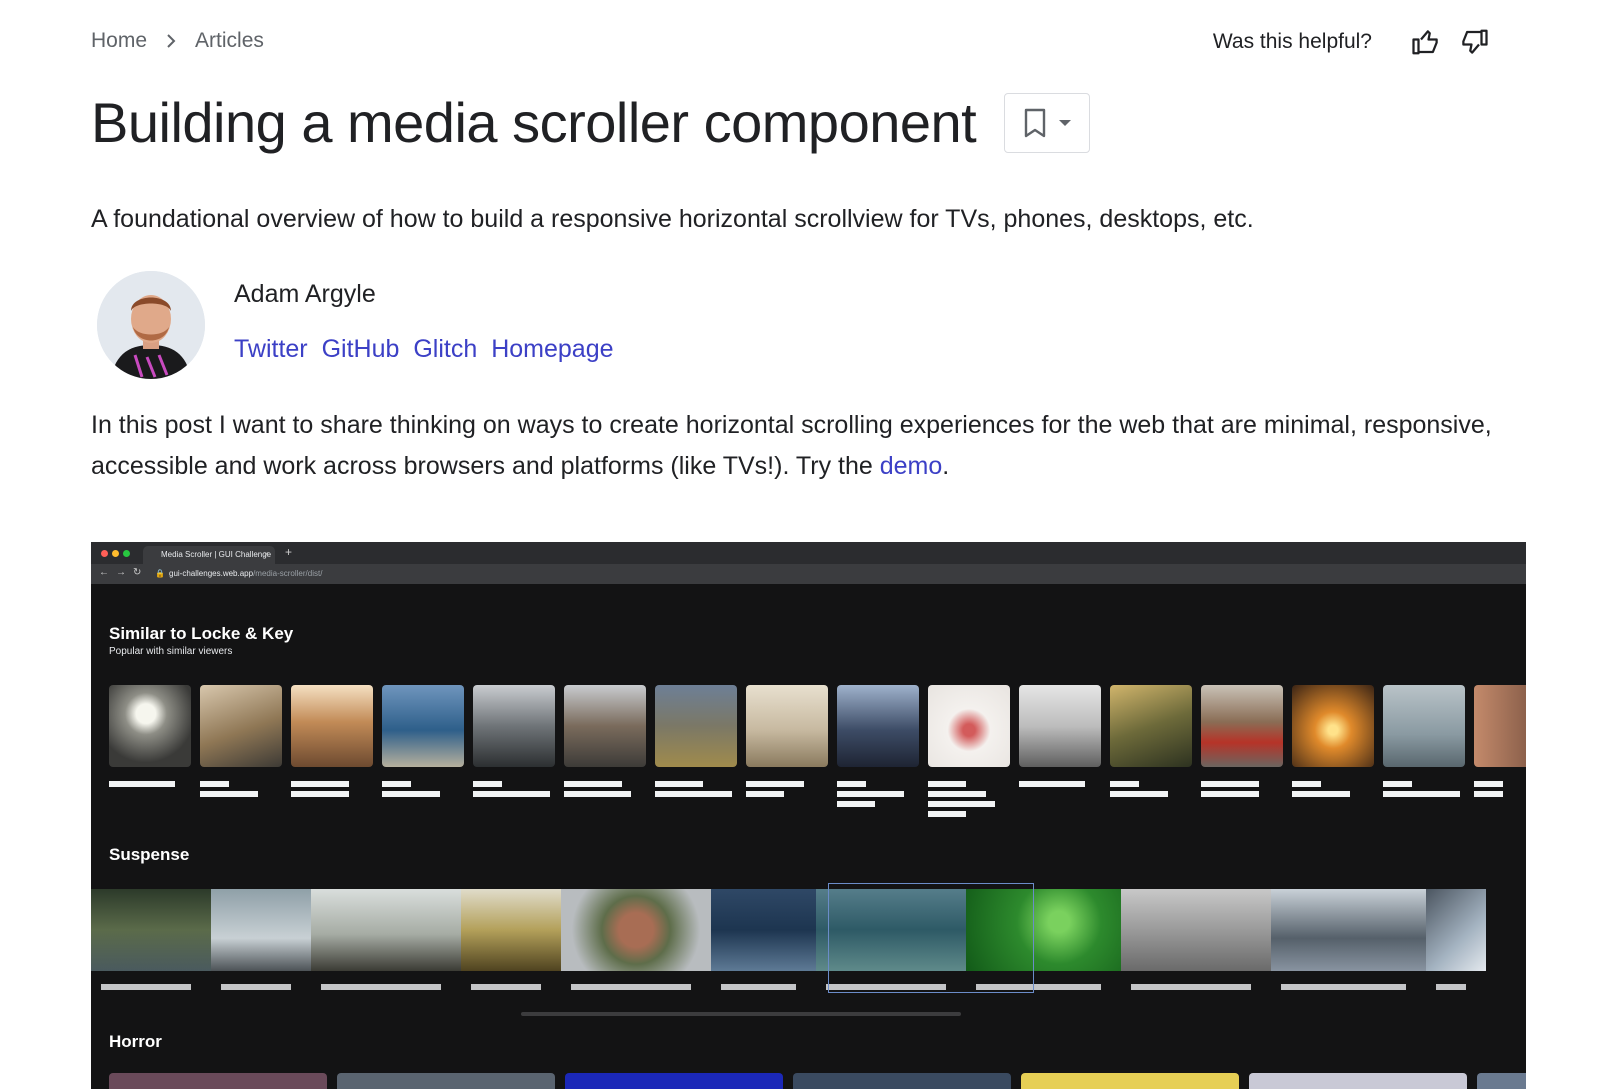  What do you see at coordinates (151, 325) in the screenshot?
I see `author-avatar` at bounding box center [151, 325].